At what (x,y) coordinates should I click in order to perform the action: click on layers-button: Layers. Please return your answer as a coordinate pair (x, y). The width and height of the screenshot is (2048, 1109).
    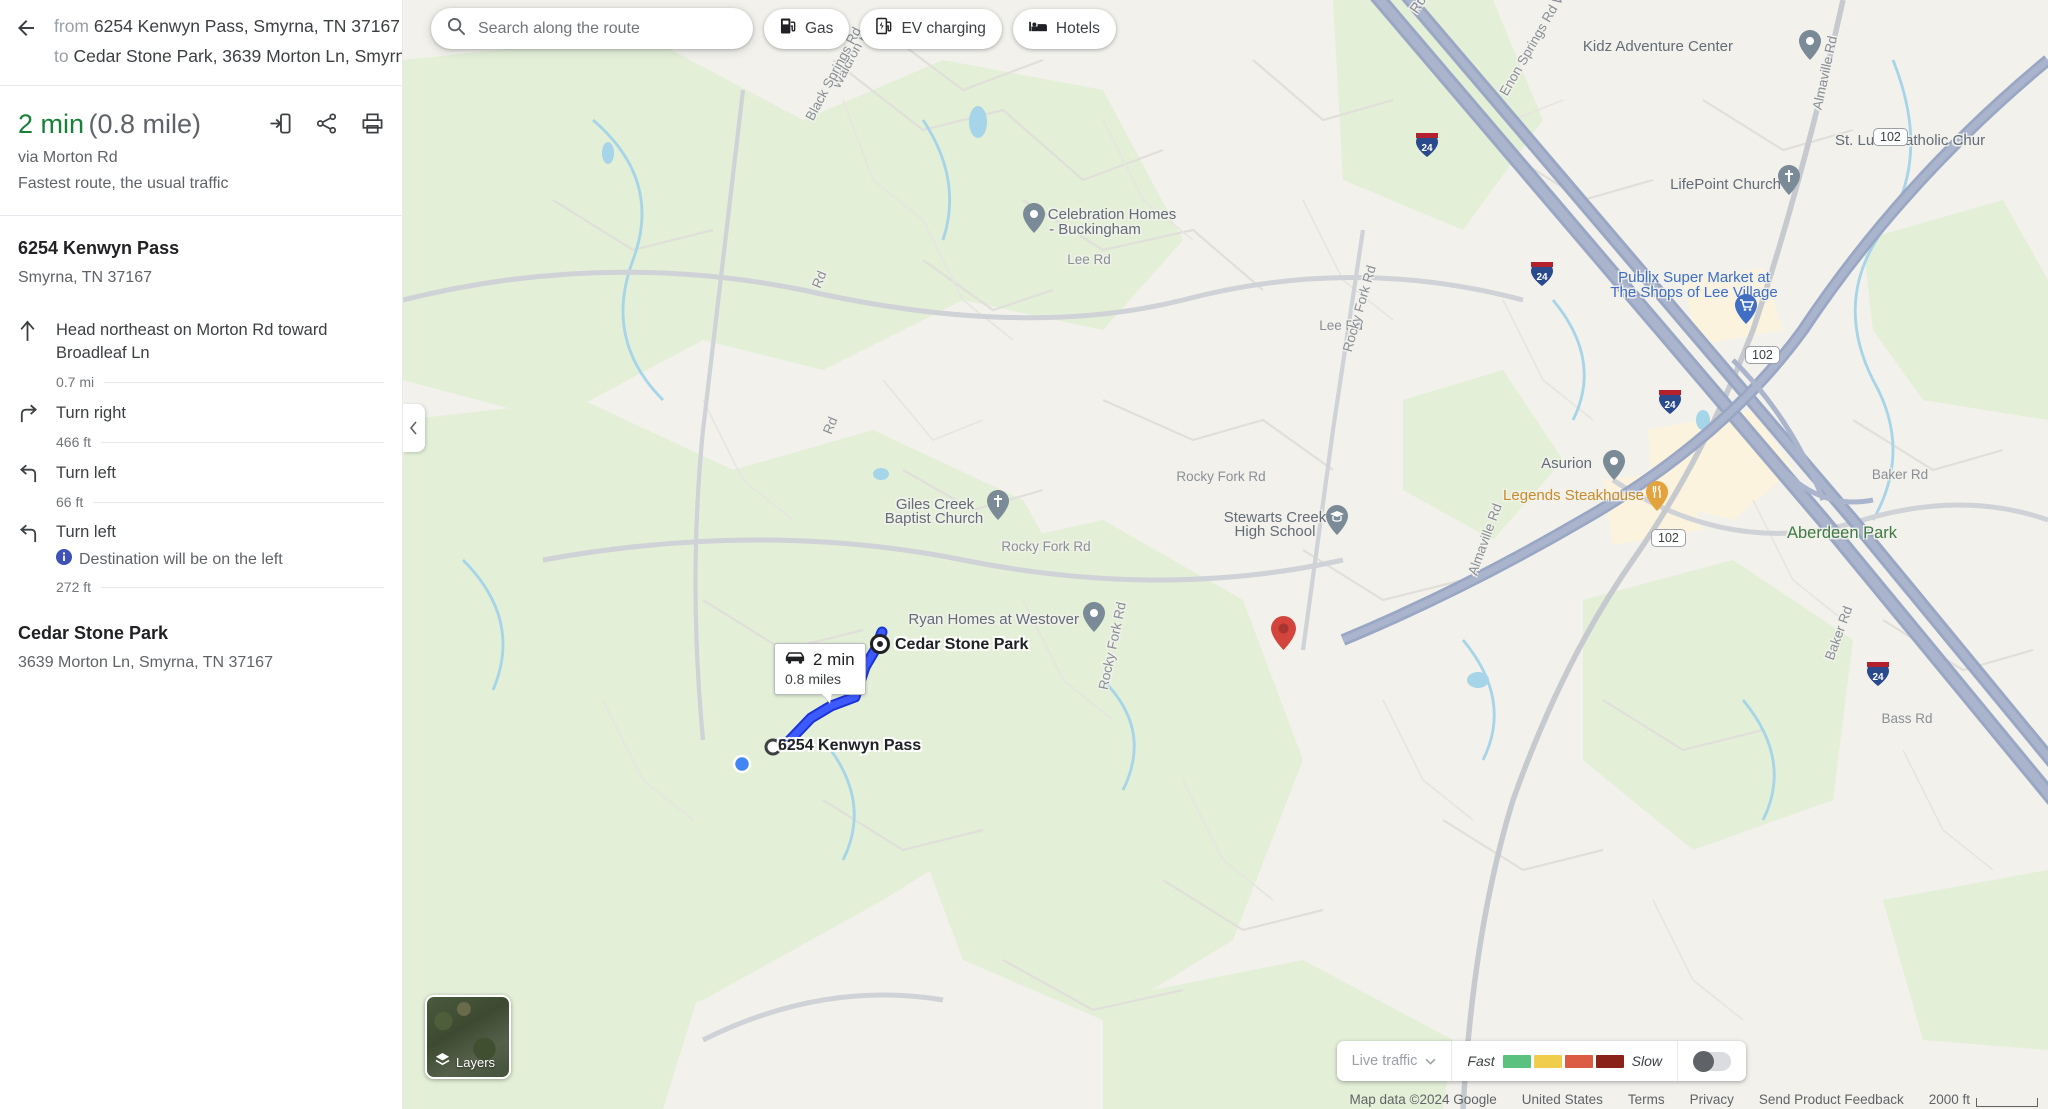
    Looking at the image, I should click on (468, 1037).